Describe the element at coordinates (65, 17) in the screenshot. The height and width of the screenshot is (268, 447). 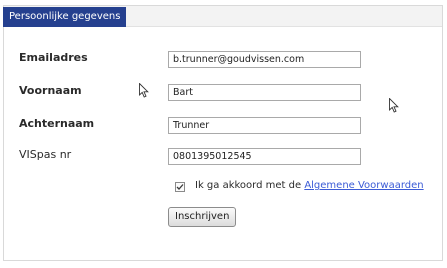
I see `section-title: Persoonlijke gegevens` at that location.